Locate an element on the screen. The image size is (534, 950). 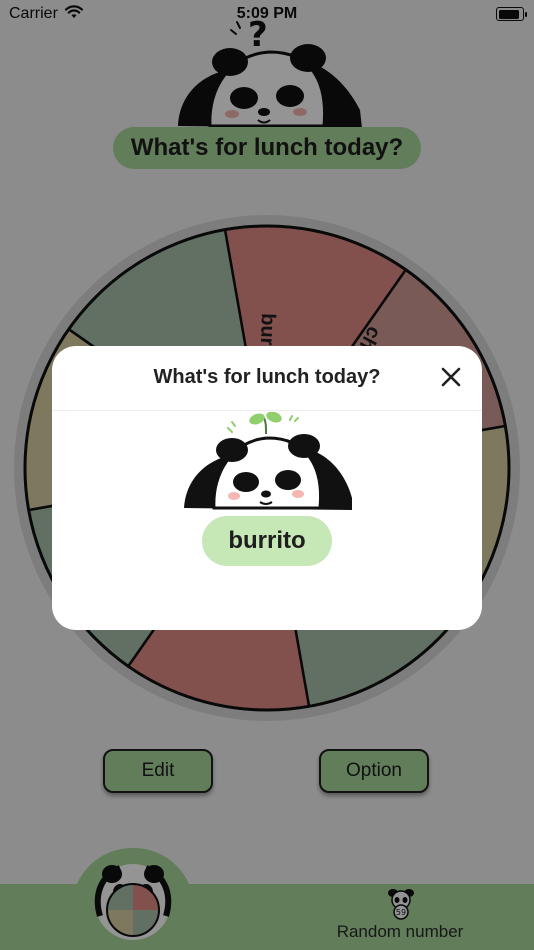
close-icon is located at coordinates (451, 377).